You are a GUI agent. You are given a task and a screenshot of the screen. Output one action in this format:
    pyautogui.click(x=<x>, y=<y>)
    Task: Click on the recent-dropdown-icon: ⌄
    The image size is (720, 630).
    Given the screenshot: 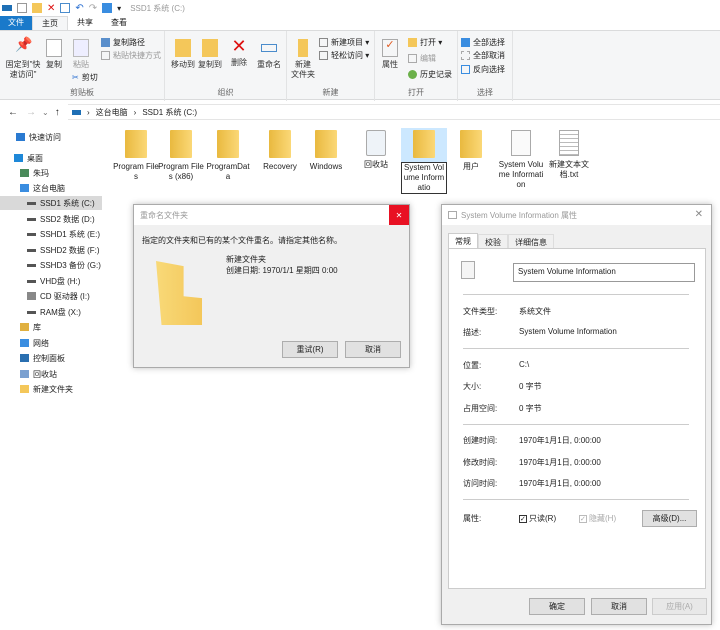 What is the action you would take?
    pyautogui.click(x=45, y=112)
    